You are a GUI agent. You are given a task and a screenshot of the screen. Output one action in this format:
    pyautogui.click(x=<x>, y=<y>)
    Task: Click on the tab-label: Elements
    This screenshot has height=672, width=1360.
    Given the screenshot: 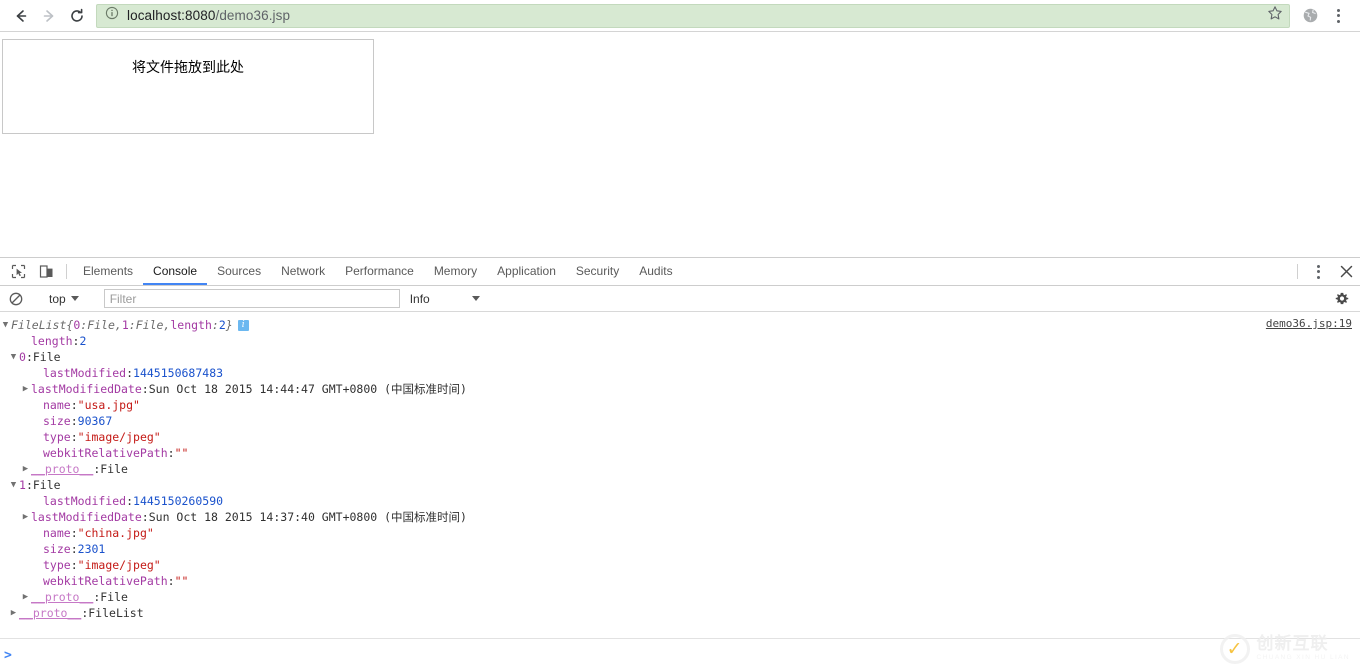 What is the action you would take?
    pyautogui.click(x=108, y=270)
    